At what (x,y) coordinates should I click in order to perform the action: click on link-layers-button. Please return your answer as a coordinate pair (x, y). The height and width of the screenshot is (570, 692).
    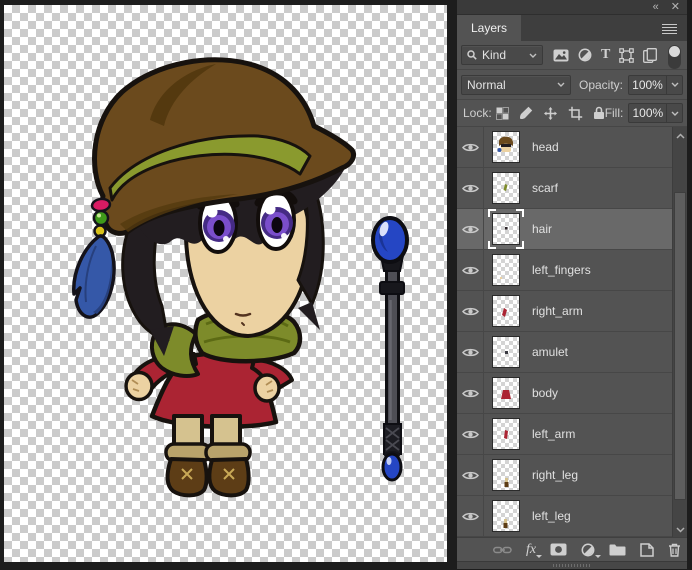
    Looking at the image, I should click on (502, 550).